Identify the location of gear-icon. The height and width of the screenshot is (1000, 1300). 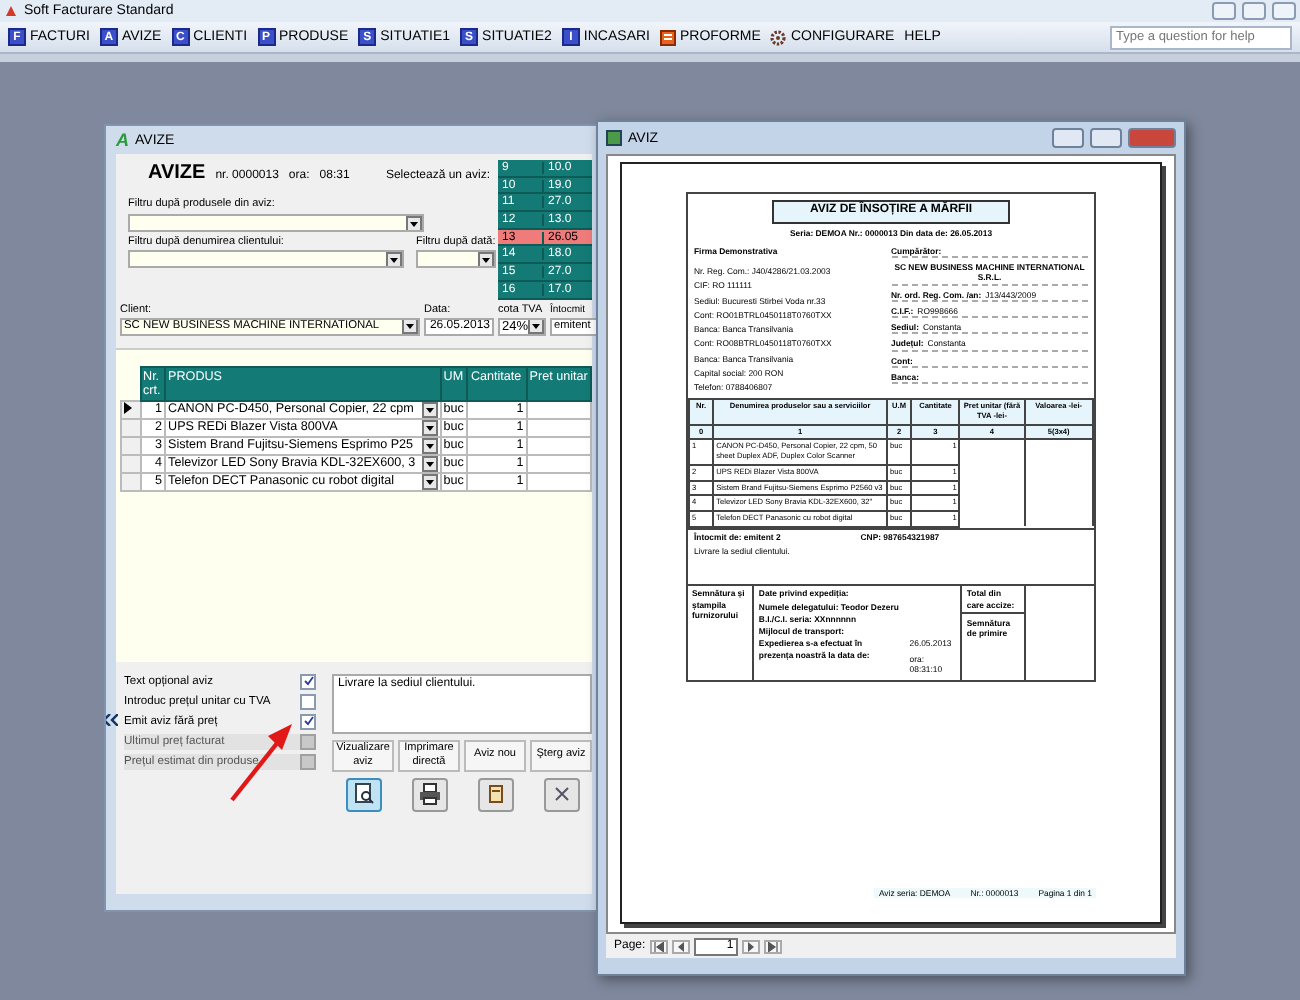
(778, 37).